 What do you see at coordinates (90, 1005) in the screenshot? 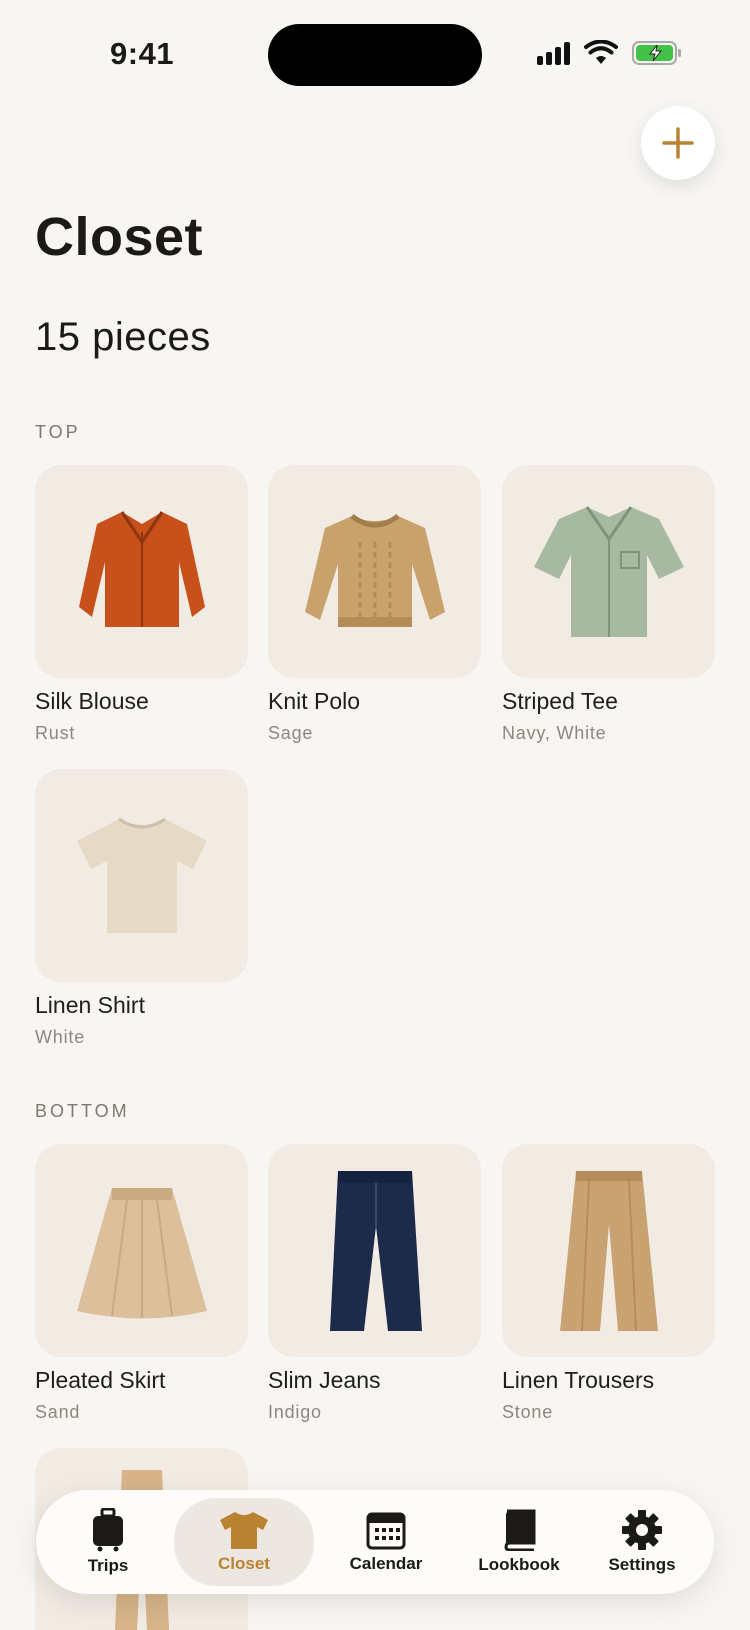
I see `item-name: Linen Shirt` at bounding box center [90, 1005].